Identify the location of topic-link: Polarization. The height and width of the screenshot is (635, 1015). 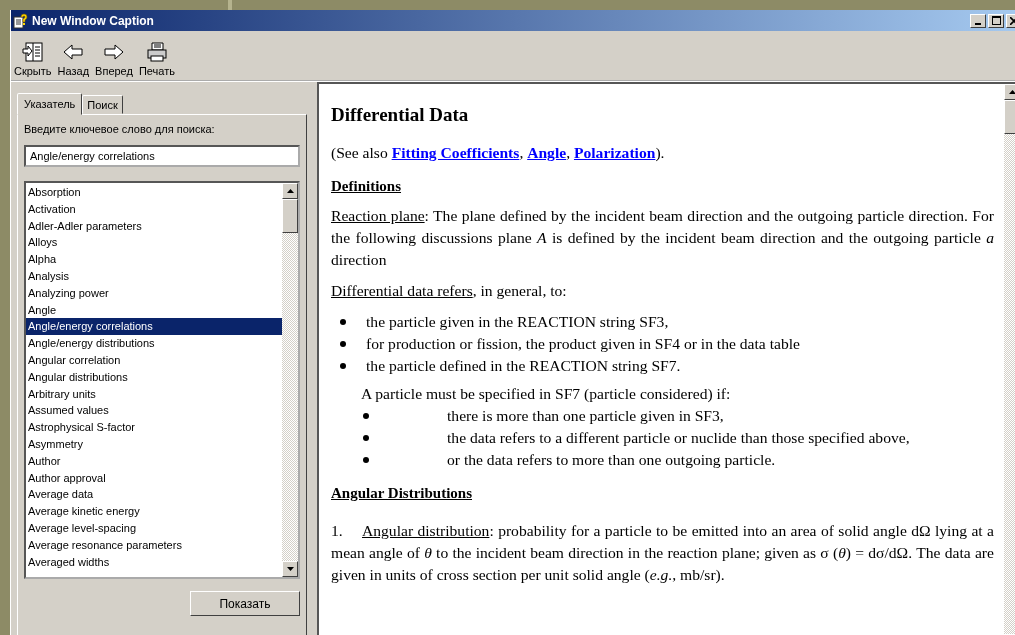
(614, 152).